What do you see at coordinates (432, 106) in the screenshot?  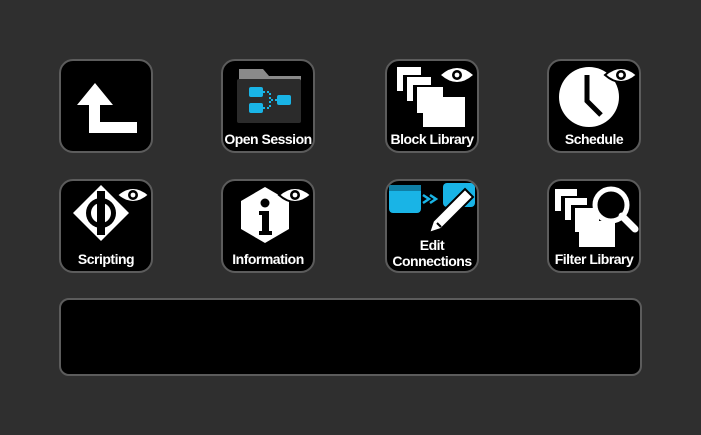 I see `block-library-button: Block Library` at bounding box center [432, 106].